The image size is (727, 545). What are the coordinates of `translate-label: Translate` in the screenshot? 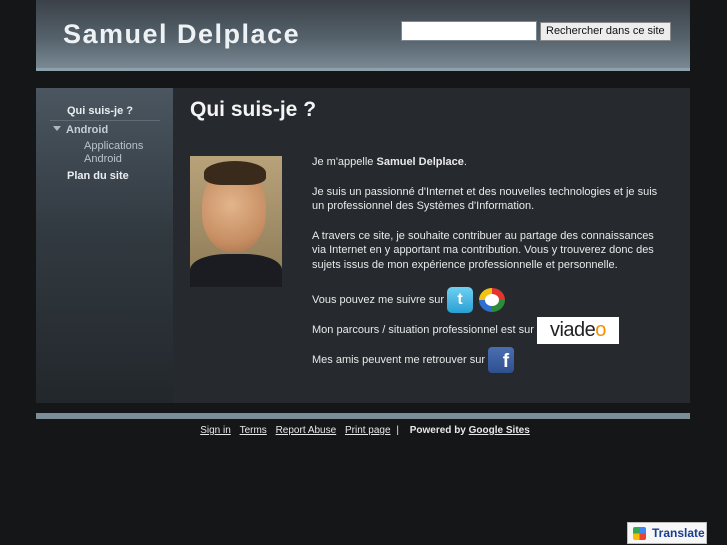 It's located at (678, 533).